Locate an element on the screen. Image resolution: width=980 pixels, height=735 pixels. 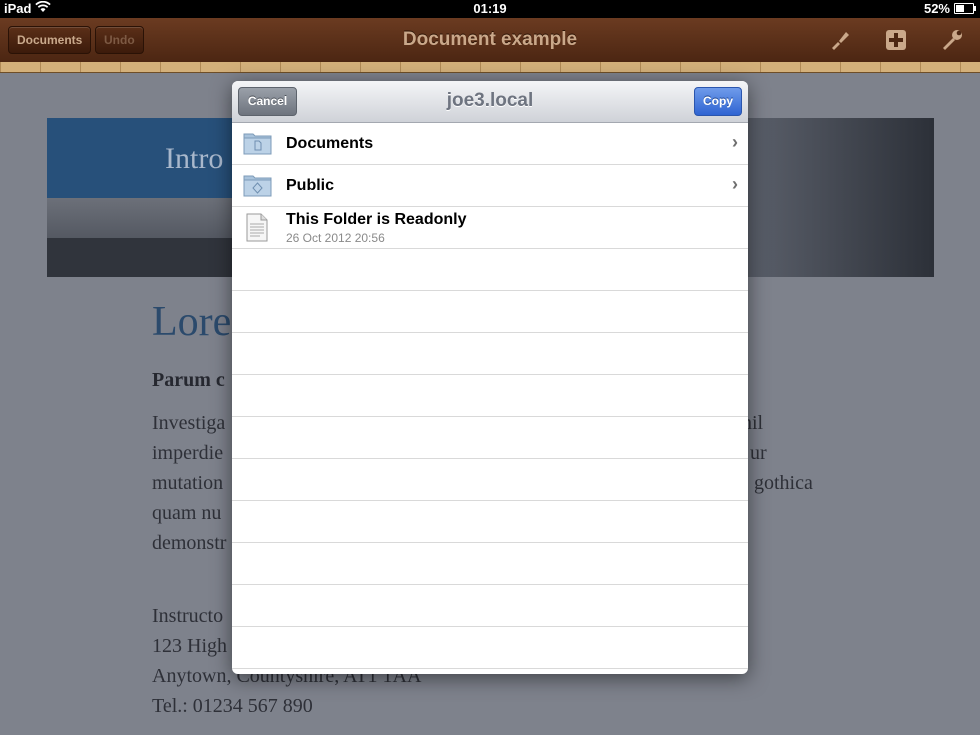
doc-heading: Lore is located at coordinates (192, 322).